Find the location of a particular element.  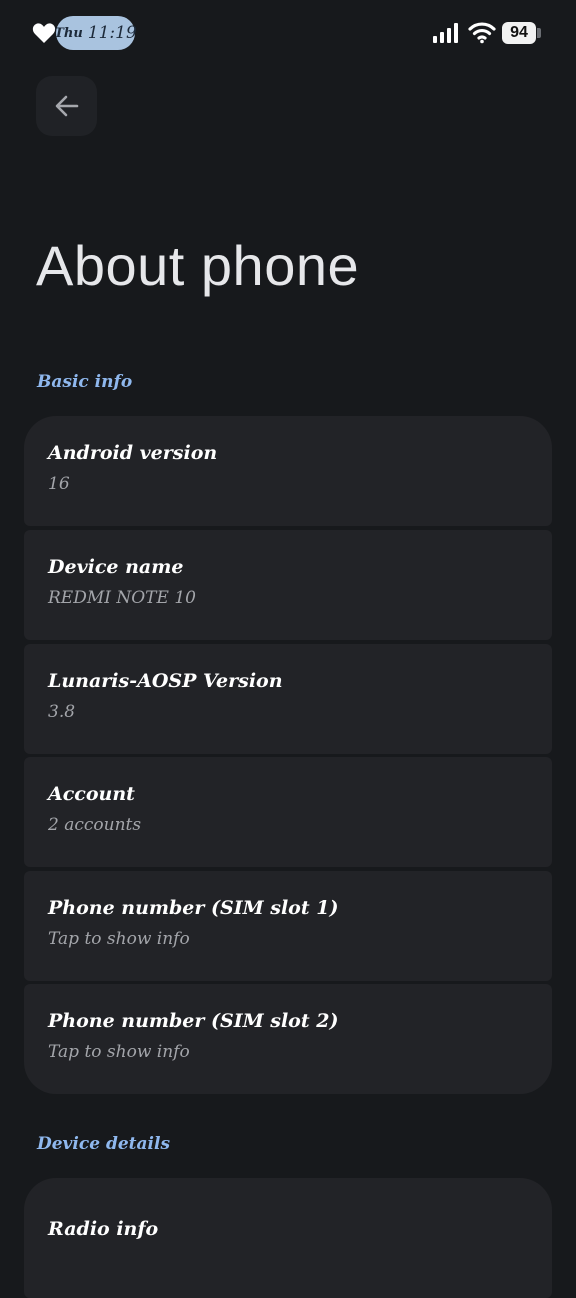

arrow-left-icon is located at coordinates (66, 106).